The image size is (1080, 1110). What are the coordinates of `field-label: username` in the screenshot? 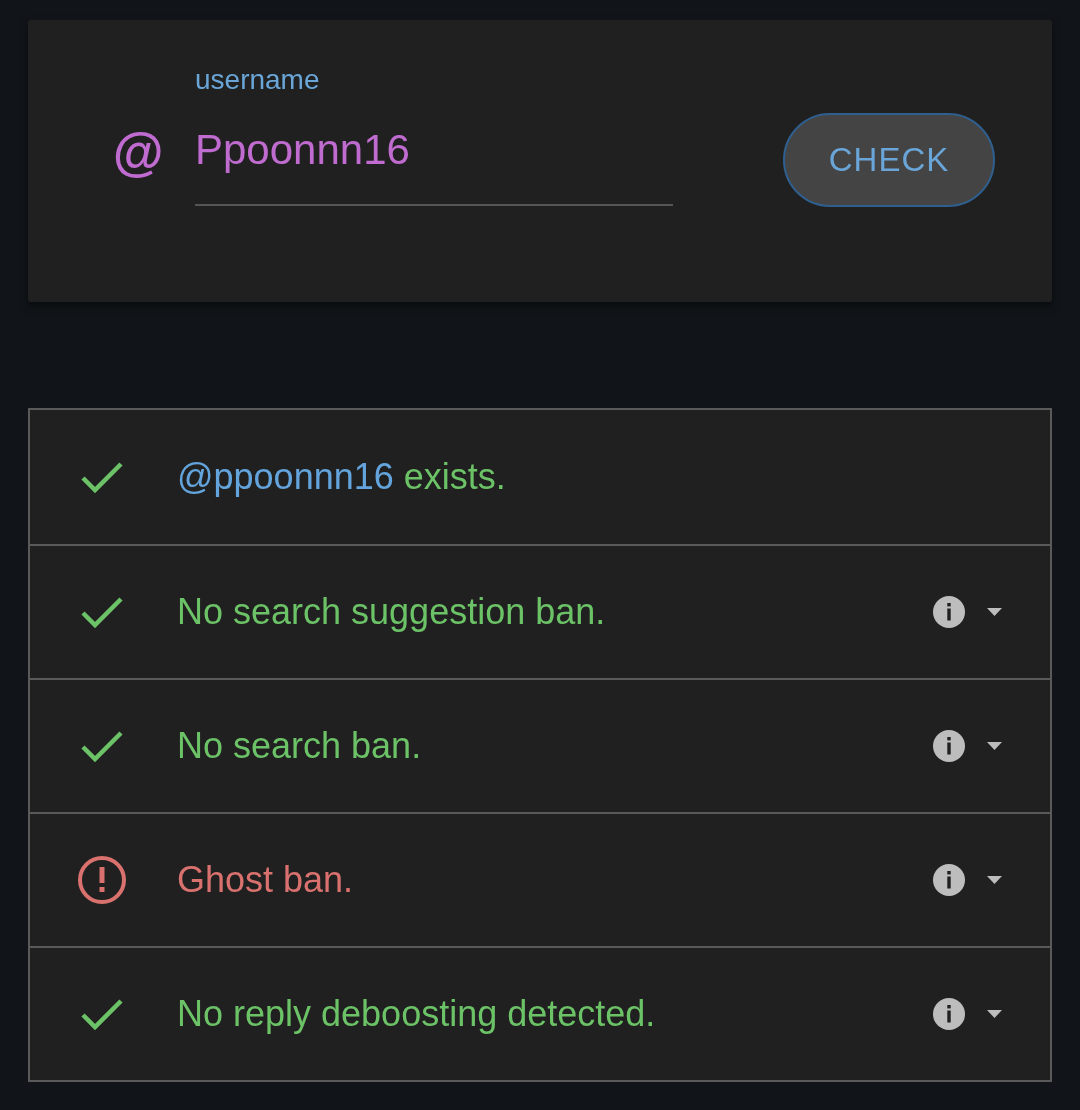 It's located at (258, 80).